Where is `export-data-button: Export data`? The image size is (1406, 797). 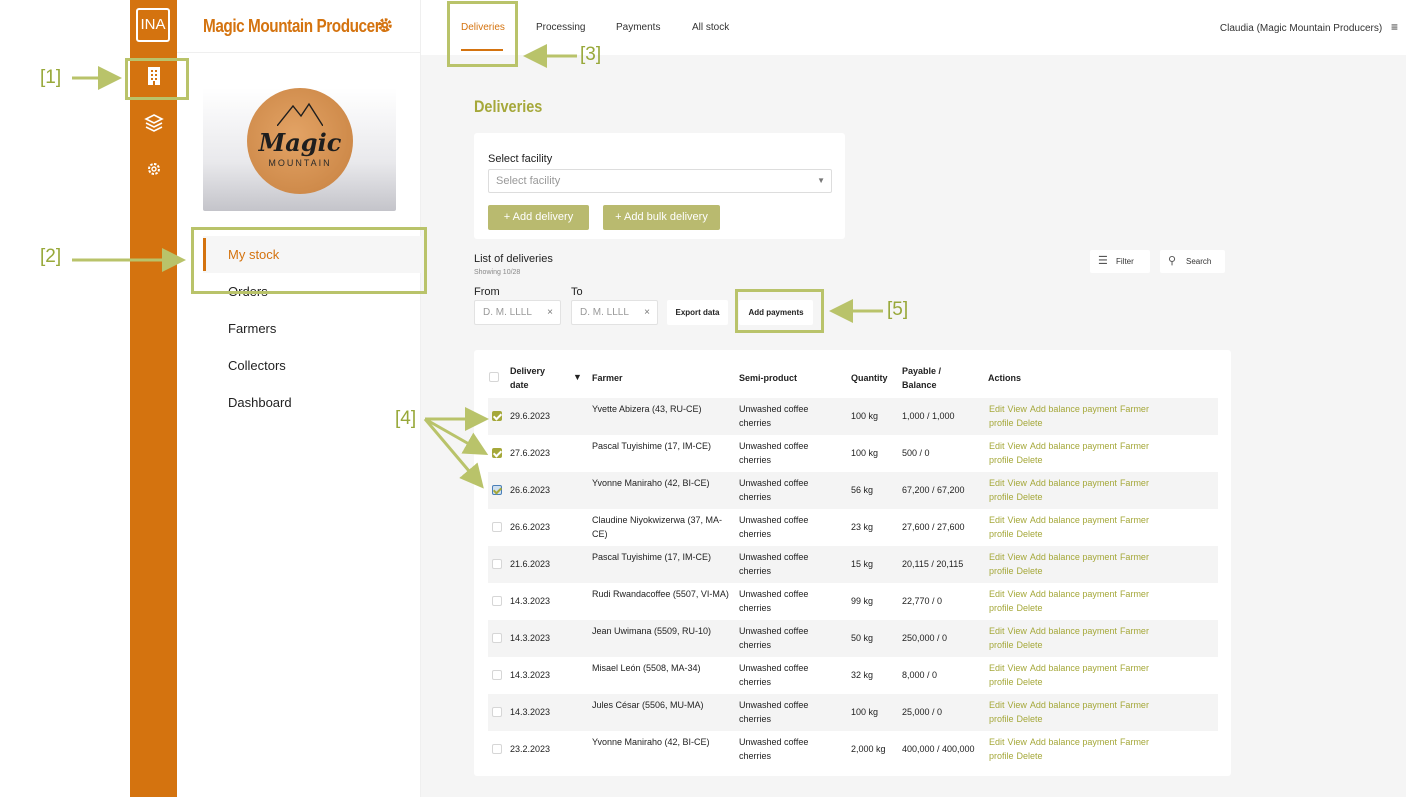 export-data-button: Export data is located at coordinates (697, 312).